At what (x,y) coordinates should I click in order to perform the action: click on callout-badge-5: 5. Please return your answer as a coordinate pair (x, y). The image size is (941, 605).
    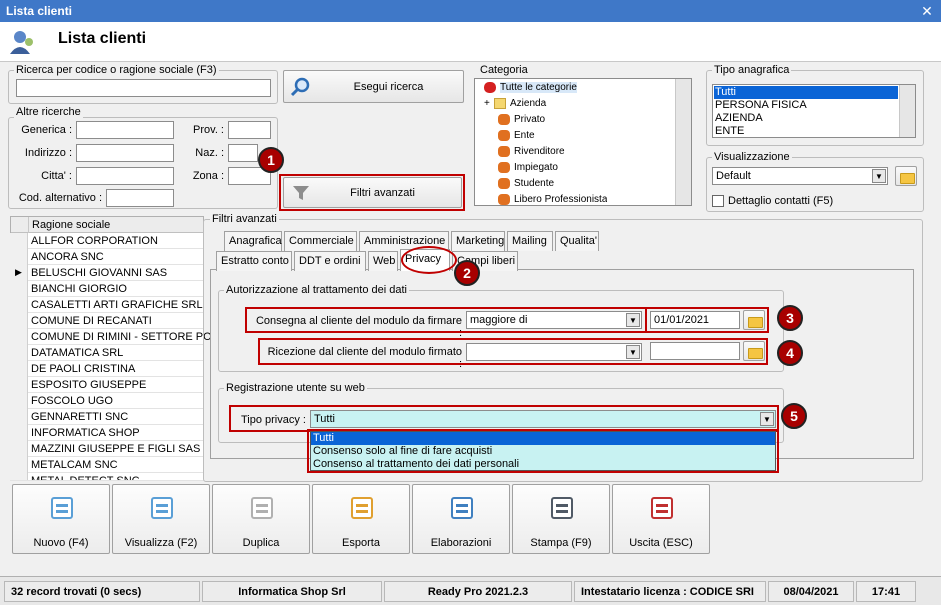
    Looking at the image, I should click on (794, 416).